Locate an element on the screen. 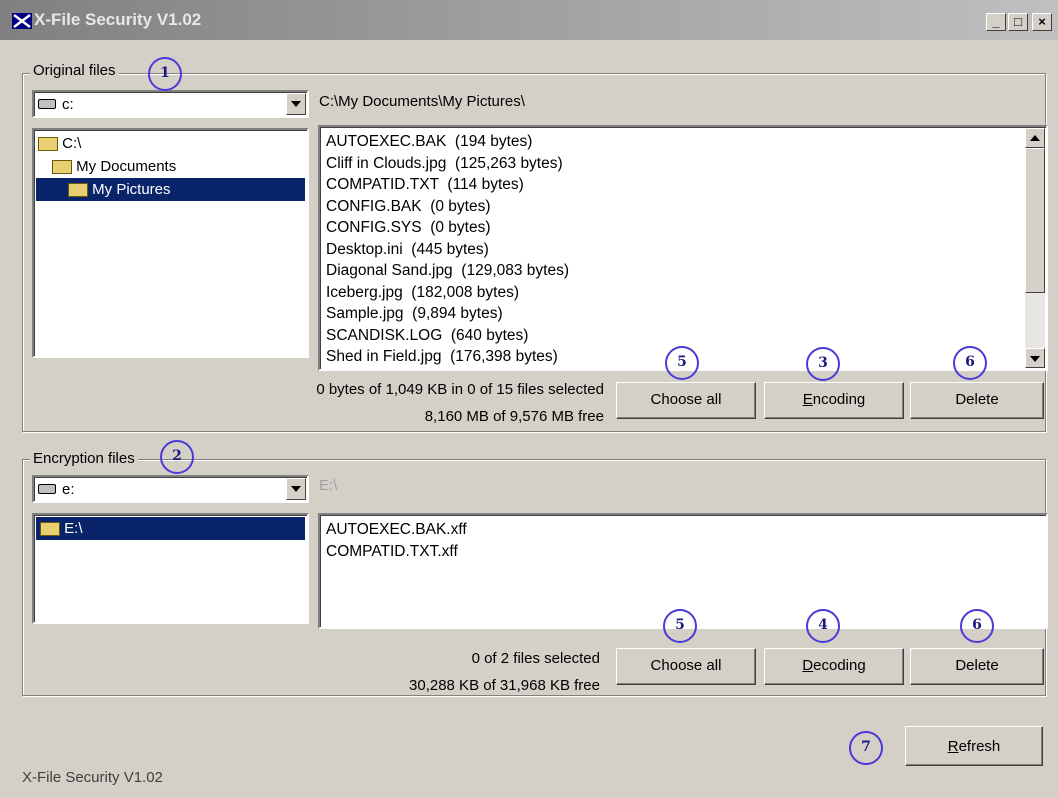 The width and height of the screenshot is (1058, 798). original-delete-button: Delete is located at coordinates (977, 400).